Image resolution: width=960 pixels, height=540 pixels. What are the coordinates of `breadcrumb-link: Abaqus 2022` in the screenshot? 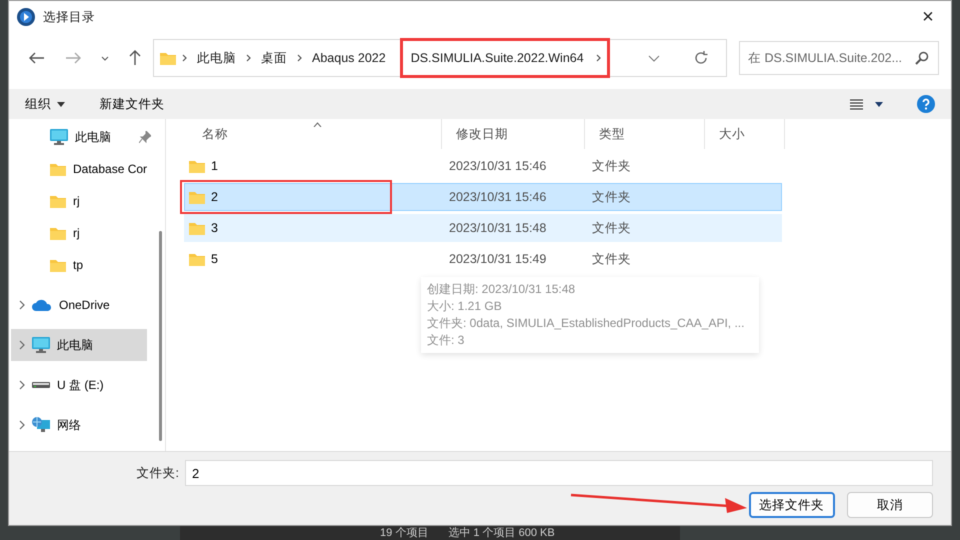 It's located at (349, 58).